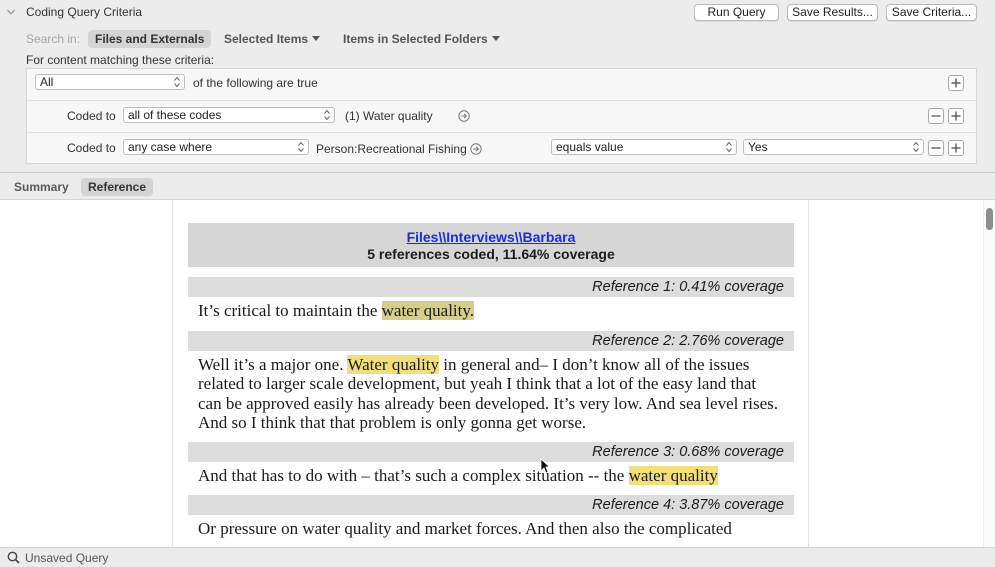 The height and width of the screenshot is (567, 995). Describe the element at coordinates (673, 475) in the screenshot. I see `coded-highlight: water quality` at that location.